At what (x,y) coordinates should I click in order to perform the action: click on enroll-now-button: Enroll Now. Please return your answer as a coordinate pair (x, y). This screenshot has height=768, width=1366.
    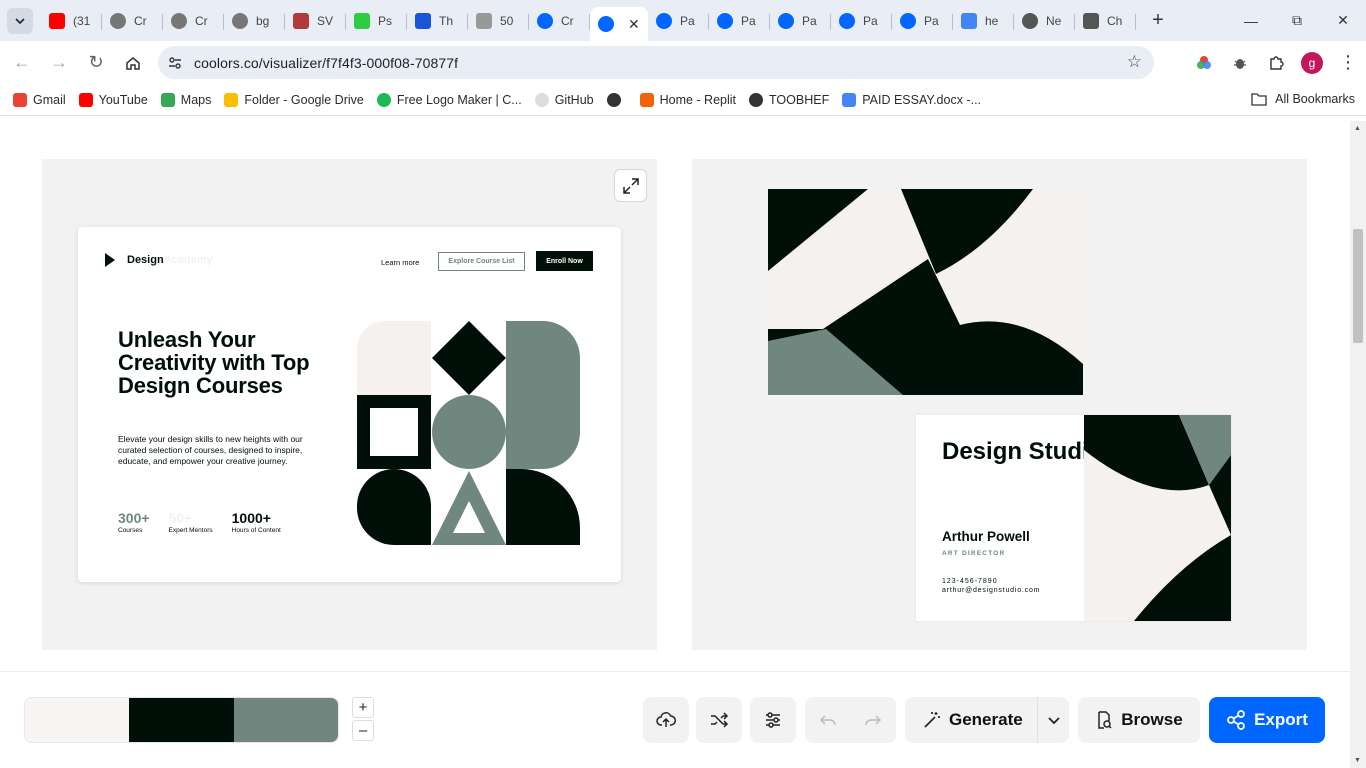
    Looking at the image, I should click on (564, 261).